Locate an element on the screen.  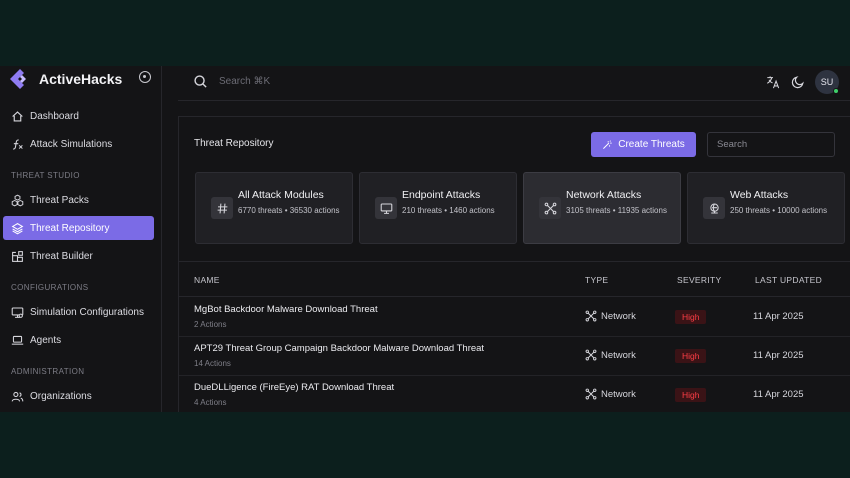
create-threats-button: Create Threats is located at coordinates (643, 144).